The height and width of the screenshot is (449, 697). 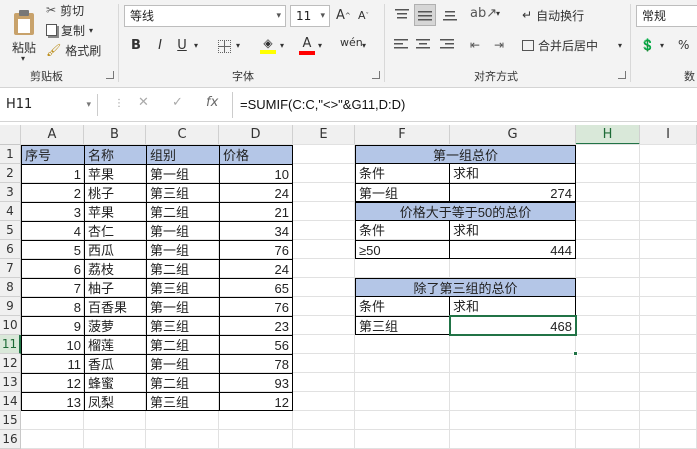 I want to click on row-header-10: 10, so click(x=10, y=325).